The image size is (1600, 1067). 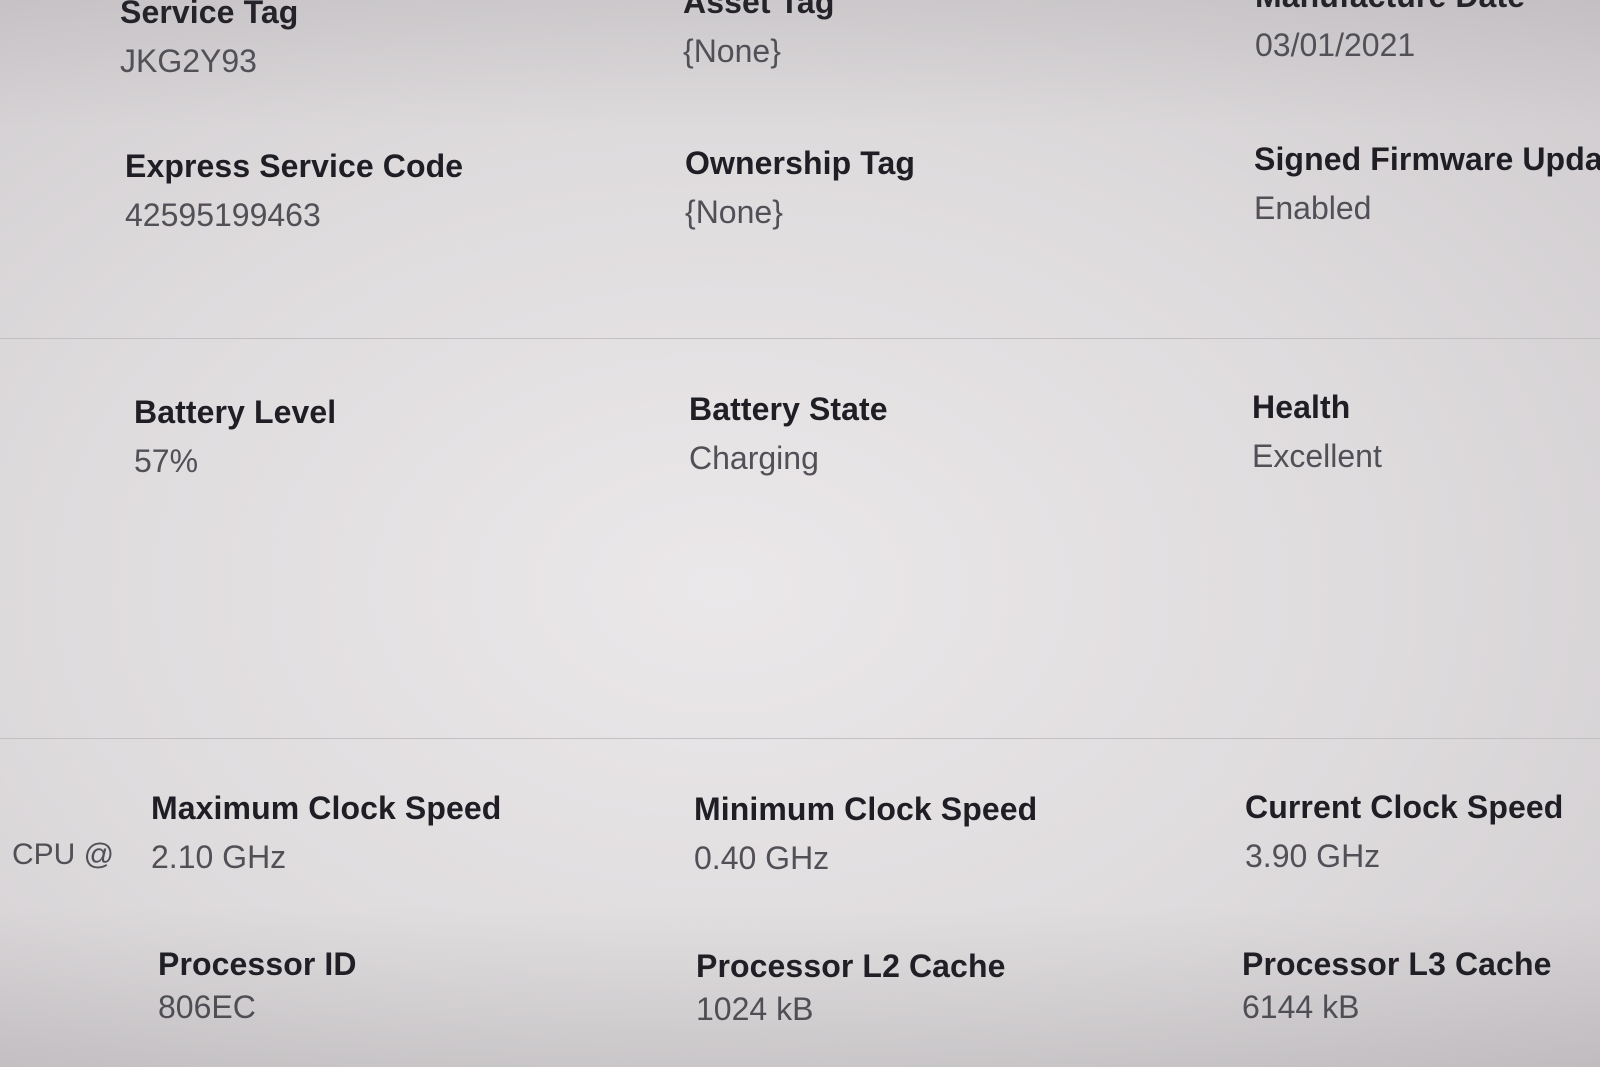 What do you see at coordinates (1397, 964) in the screenshot?
I see `l3-cache-label: Processor L3 Cache` at bounding box center [1397, 964].